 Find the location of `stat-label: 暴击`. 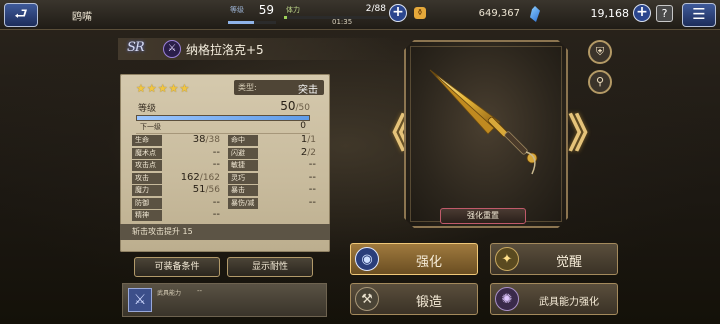

stat-label: 暴击 is located at coordinates (243, 190).